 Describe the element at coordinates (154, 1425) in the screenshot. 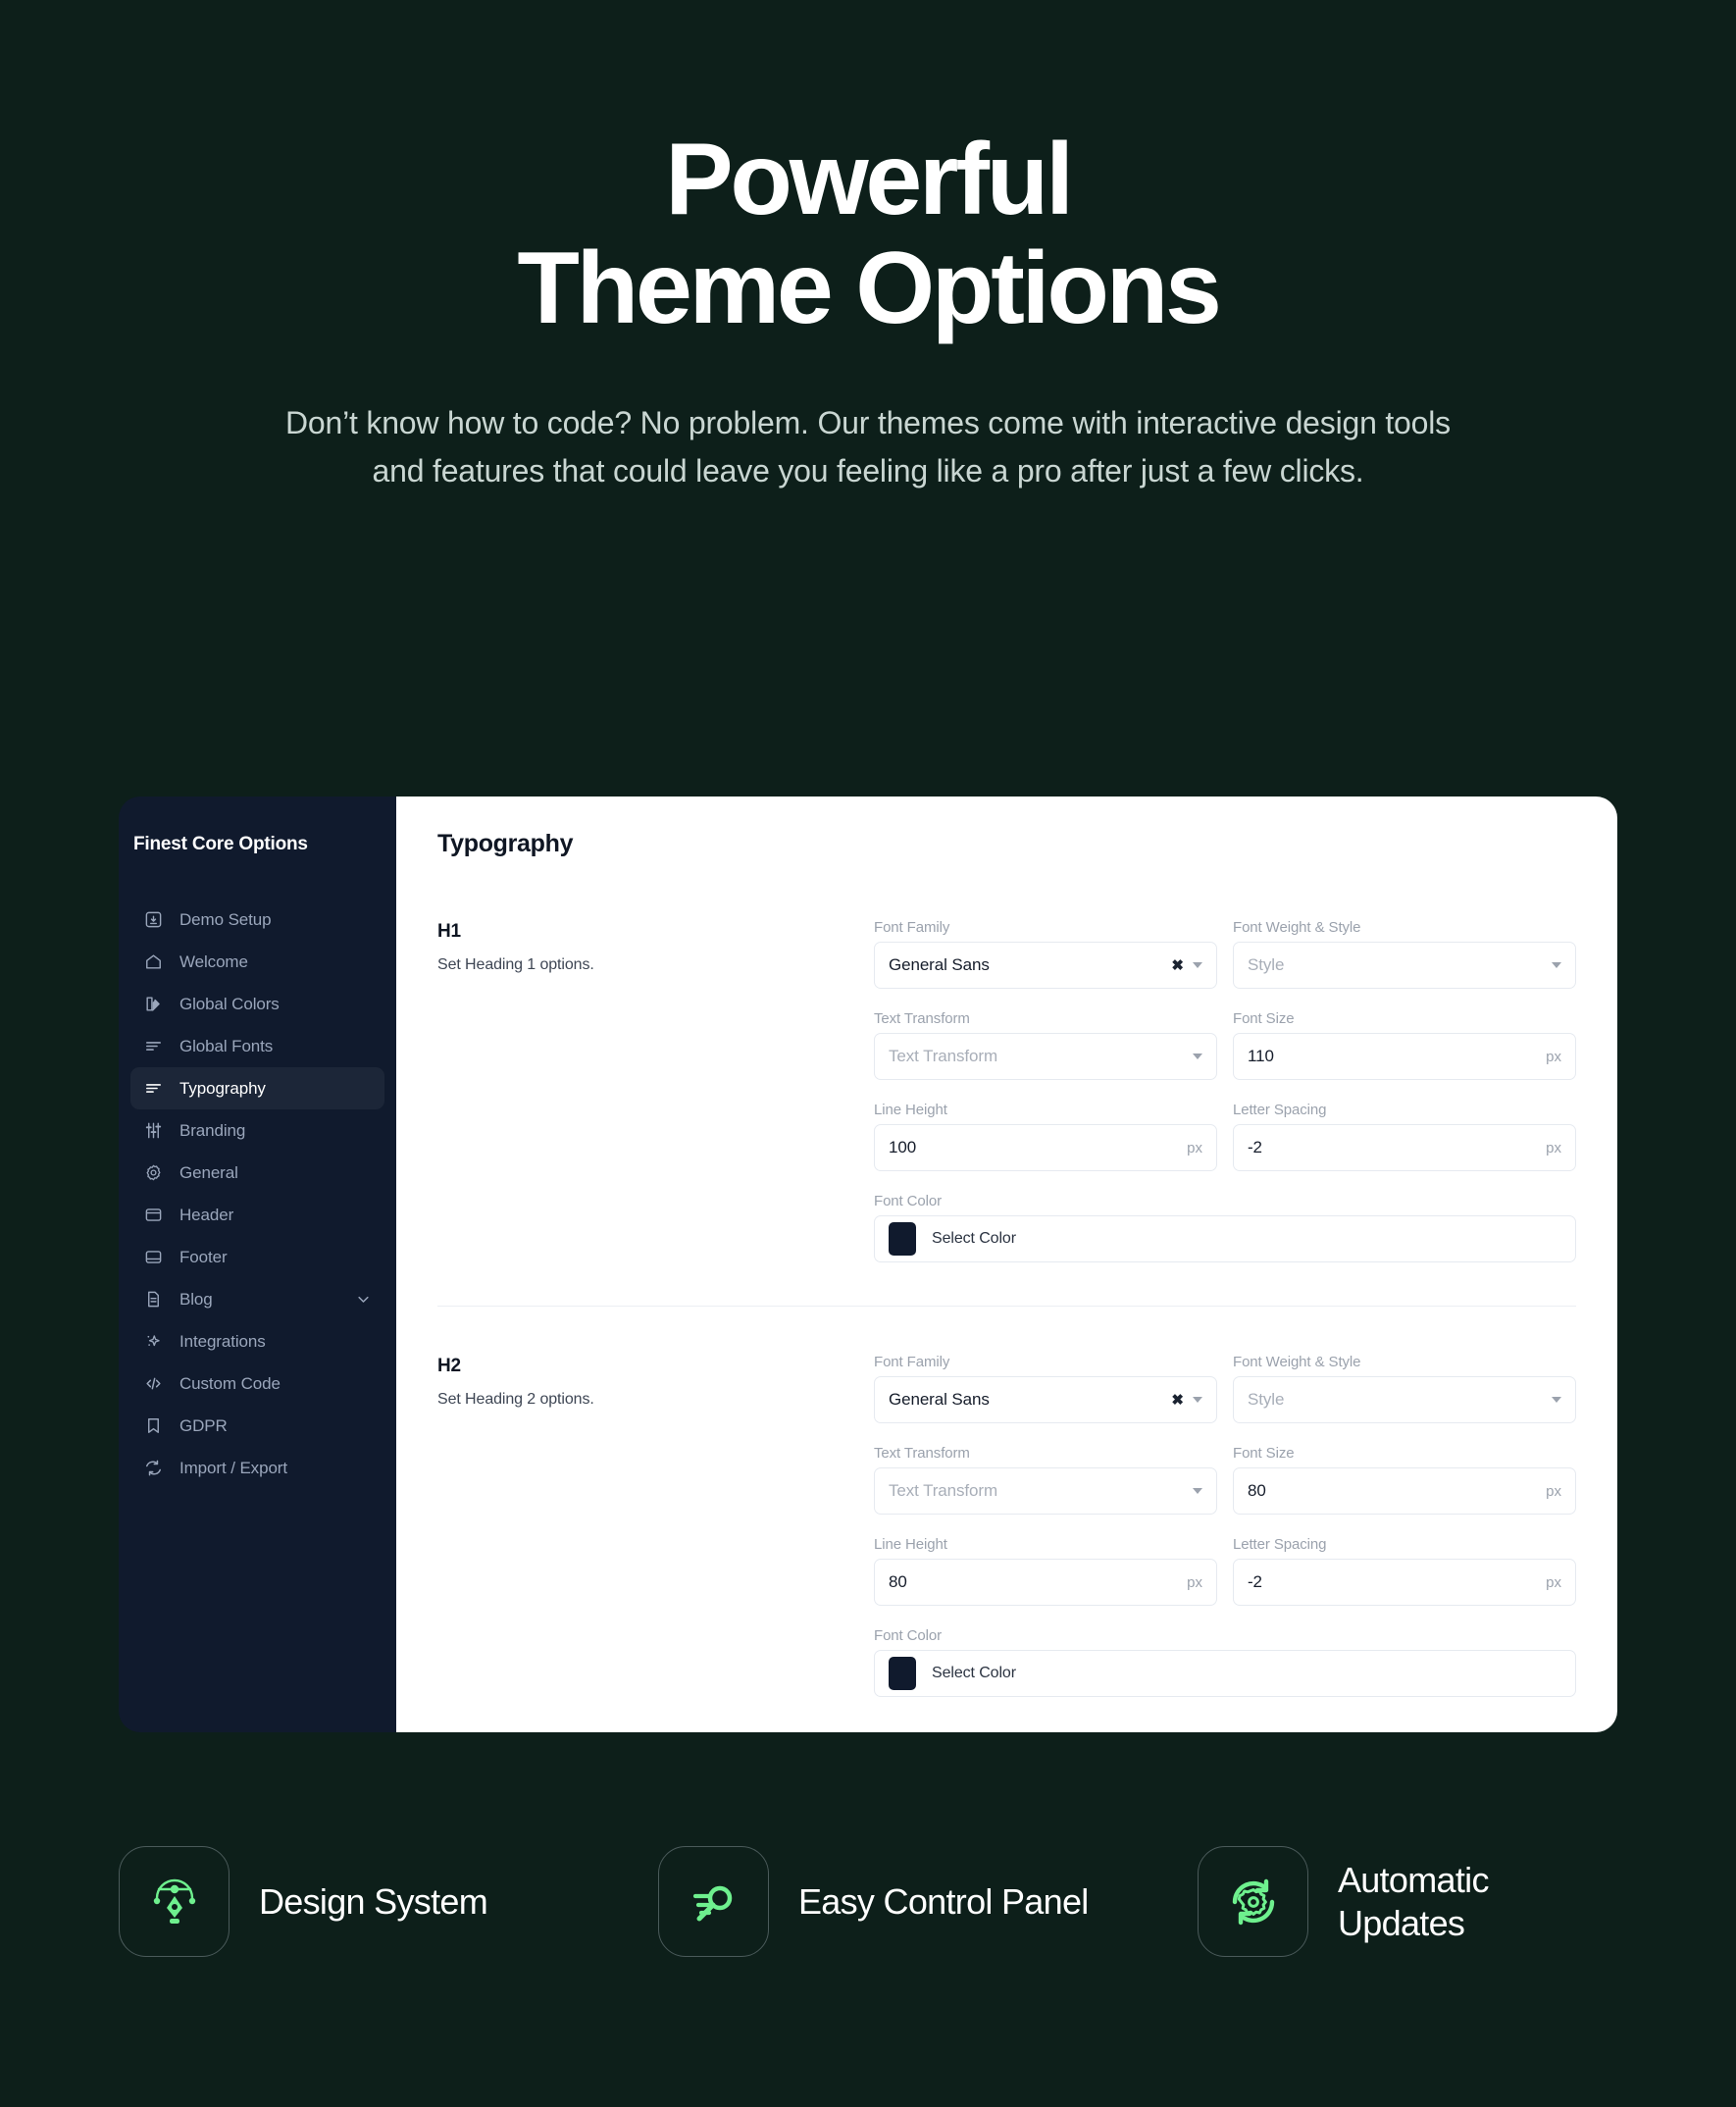

I see `bookmark-icon` at that location.